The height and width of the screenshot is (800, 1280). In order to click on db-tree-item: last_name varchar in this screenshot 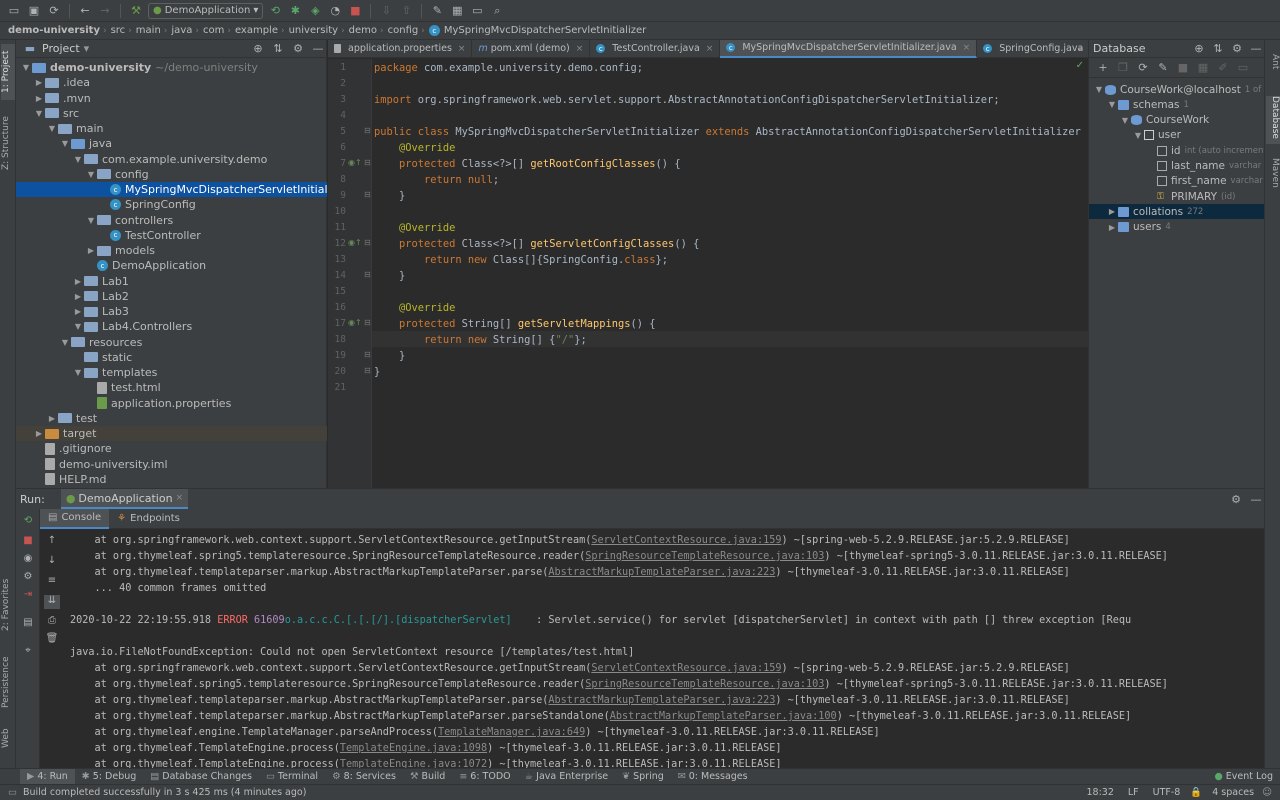, I will do `click(1177, 166)`.